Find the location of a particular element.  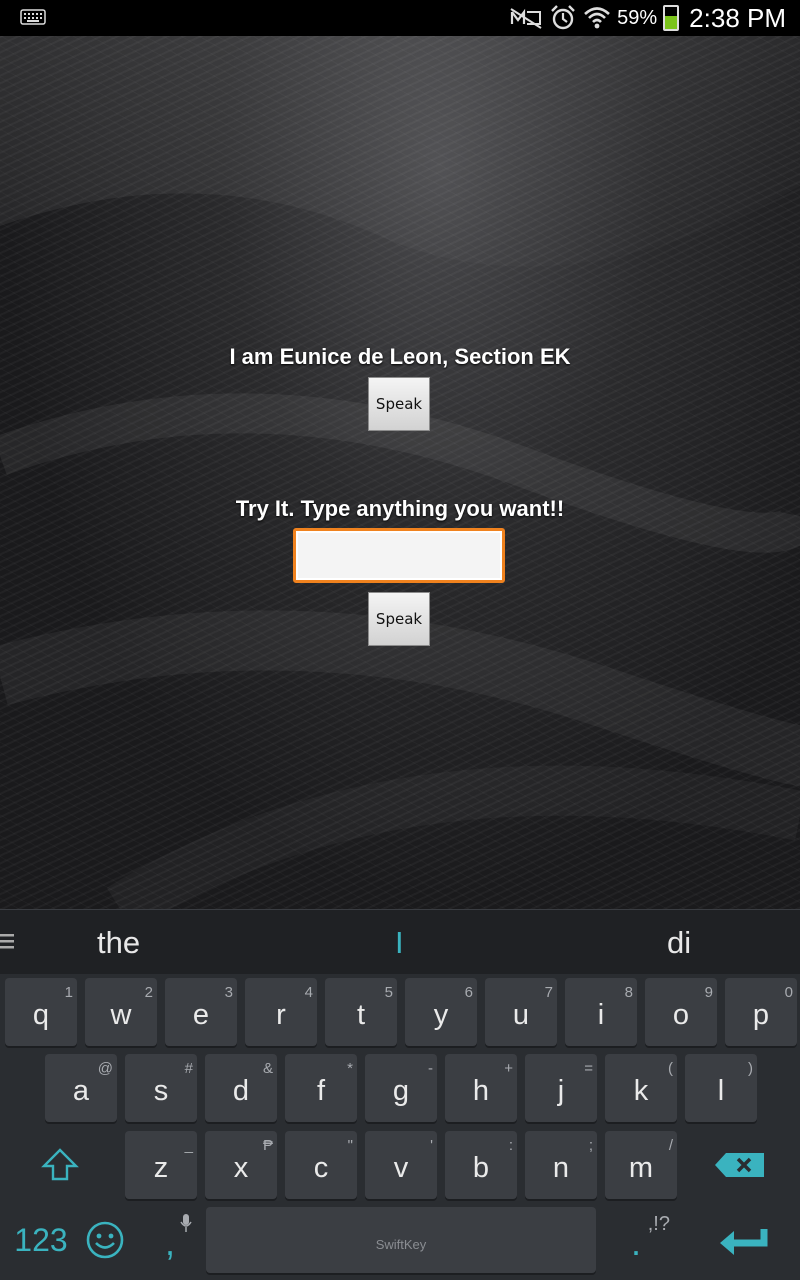

enter-key is located at coordinates (745, 1240).